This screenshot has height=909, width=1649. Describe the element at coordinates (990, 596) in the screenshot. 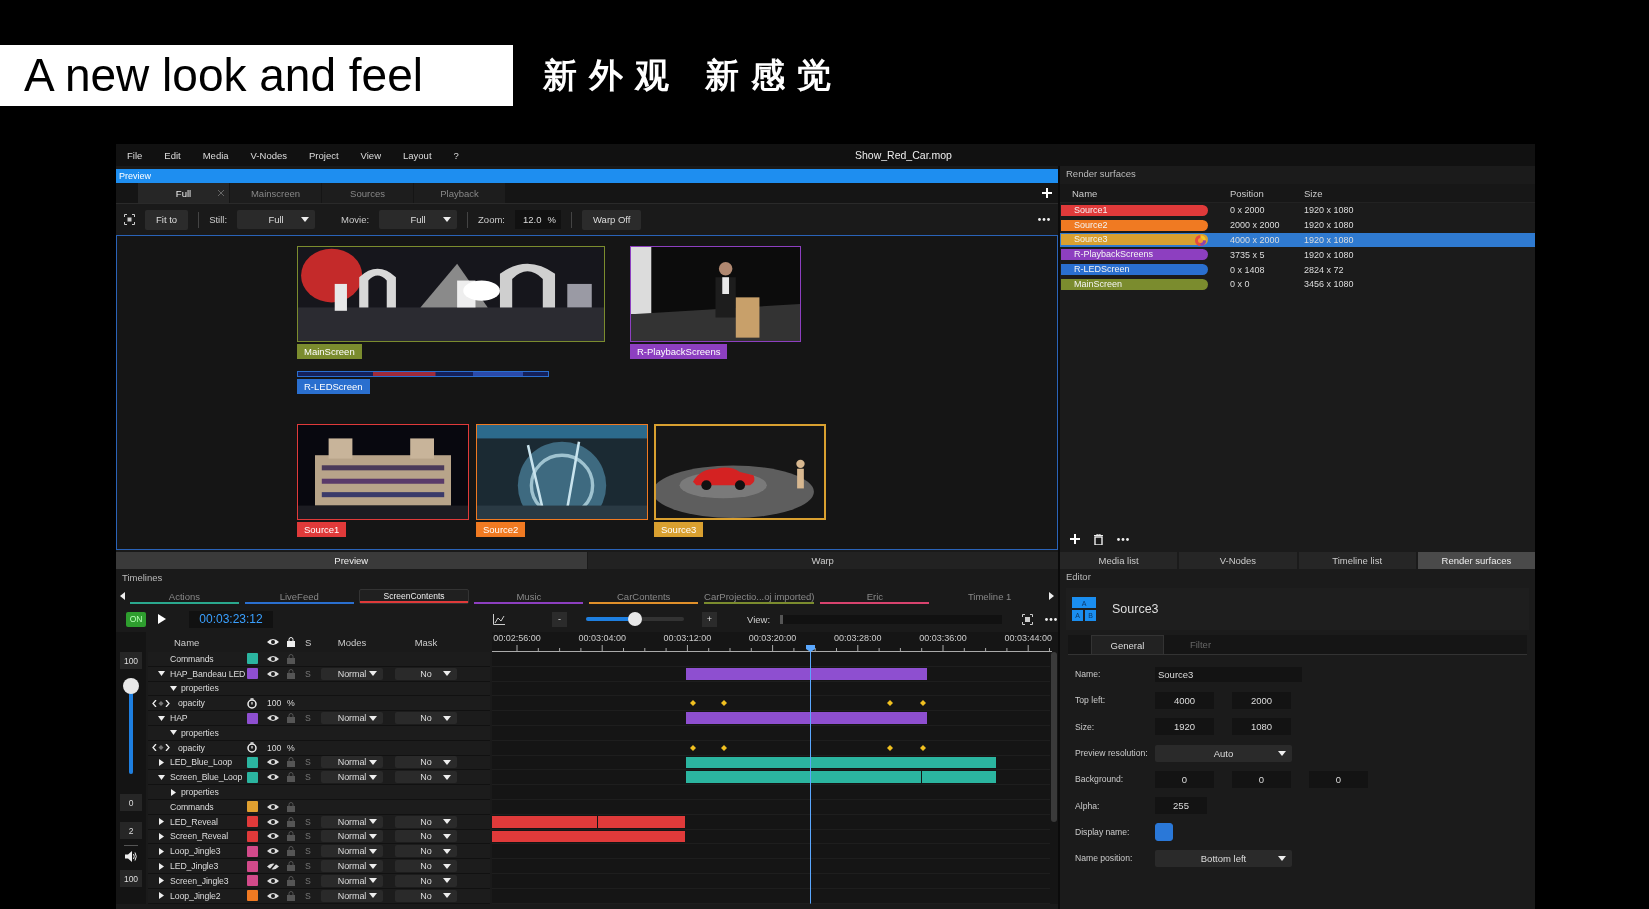

I see `tab: Timeline 1` at that location.